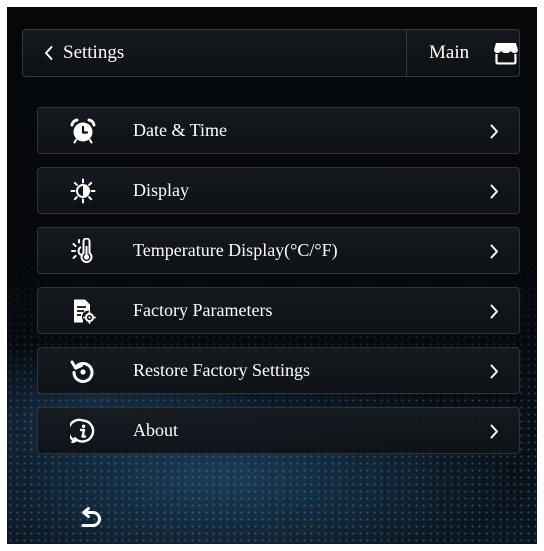 The image size is (544, 551). I want to click on alarm-clock-icon, so click(83, 131).